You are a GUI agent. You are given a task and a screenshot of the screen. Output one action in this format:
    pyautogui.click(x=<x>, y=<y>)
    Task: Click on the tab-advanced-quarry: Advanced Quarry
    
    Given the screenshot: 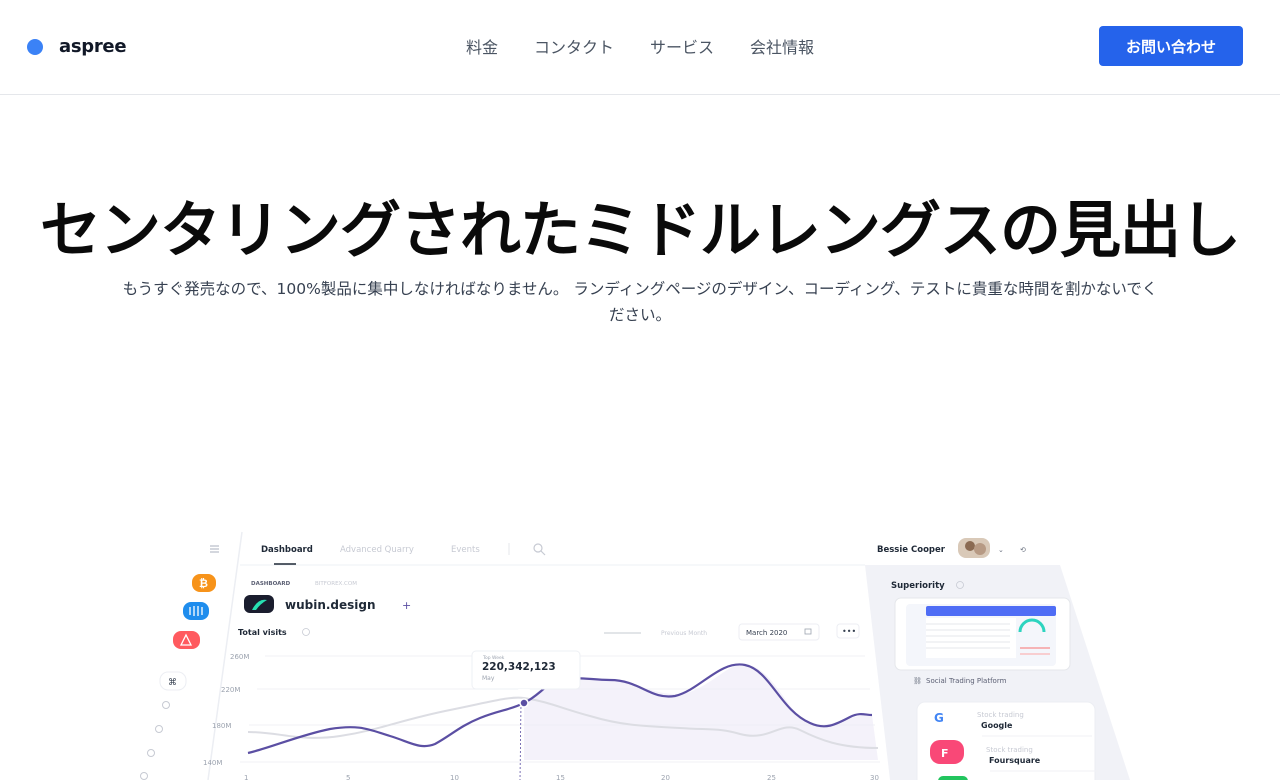 What is the action you would take?
    pyautogui.click(x=377, y=550)
    